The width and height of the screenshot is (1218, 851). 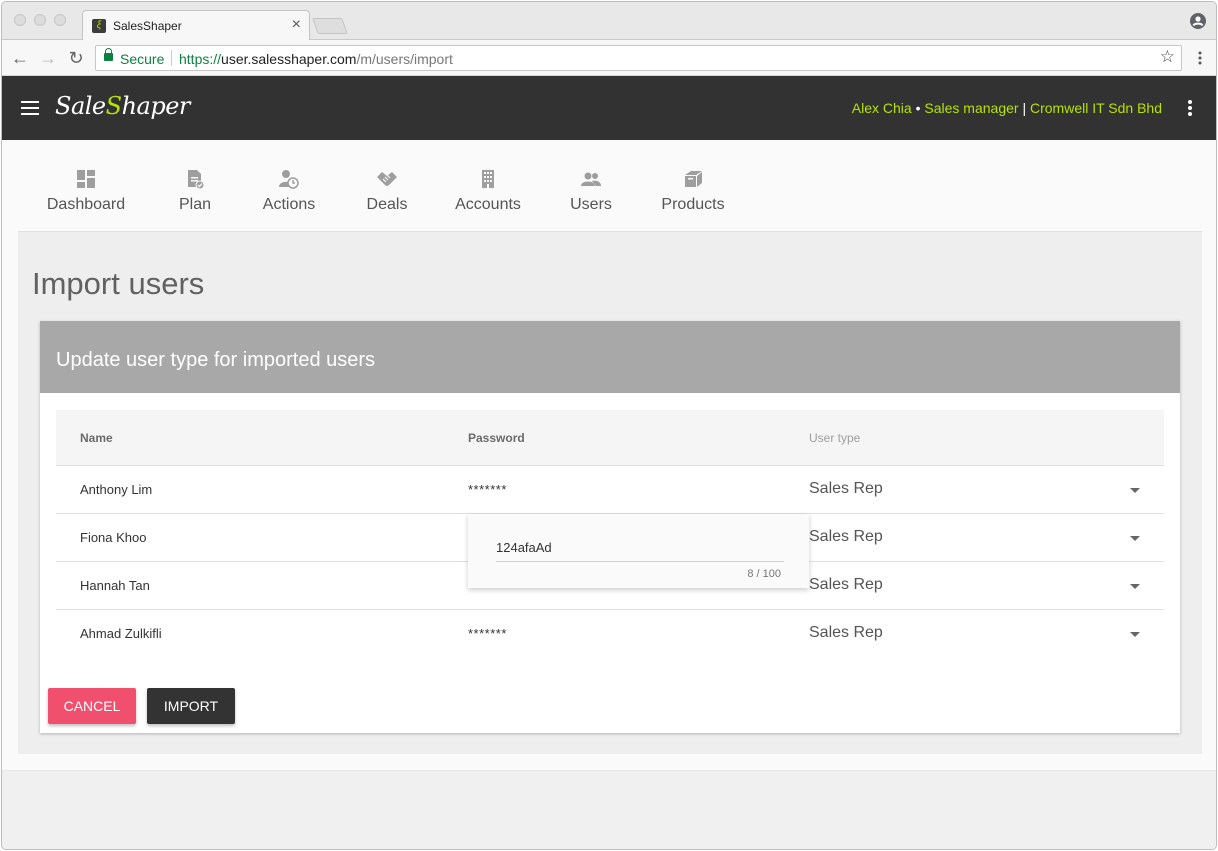 I want to click on reload-icon: ↻, so click(x=76, y=58).